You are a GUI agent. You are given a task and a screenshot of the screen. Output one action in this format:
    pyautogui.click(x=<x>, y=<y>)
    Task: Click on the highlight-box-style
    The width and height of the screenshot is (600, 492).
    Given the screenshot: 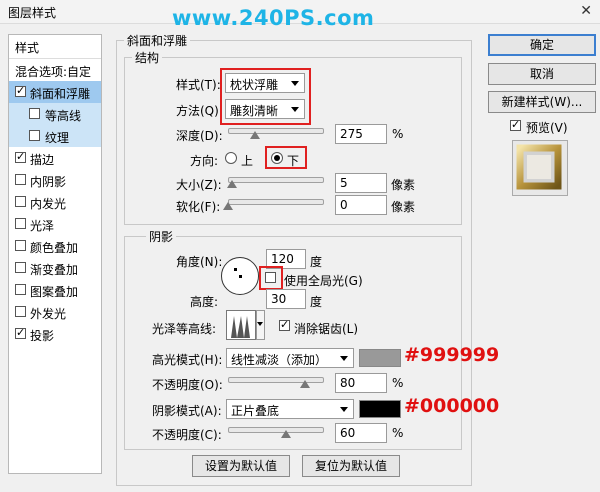 What is the action you would take?
    pyautogui.click(x=265, y=96)
    